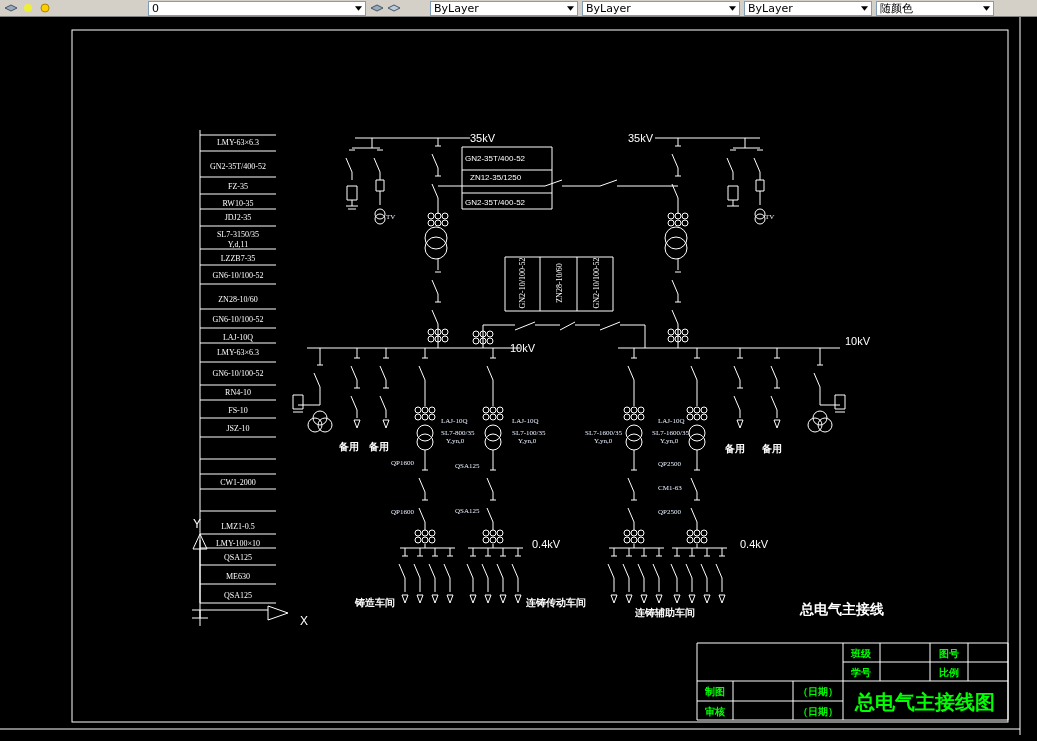 Image resolution: width=1037 pixels, height=741 pixels. What do you see at coordinates (556, 602) in the screenshot?
I see `feeder-label: 连铸传动车间` at bounding box center [556, 602].